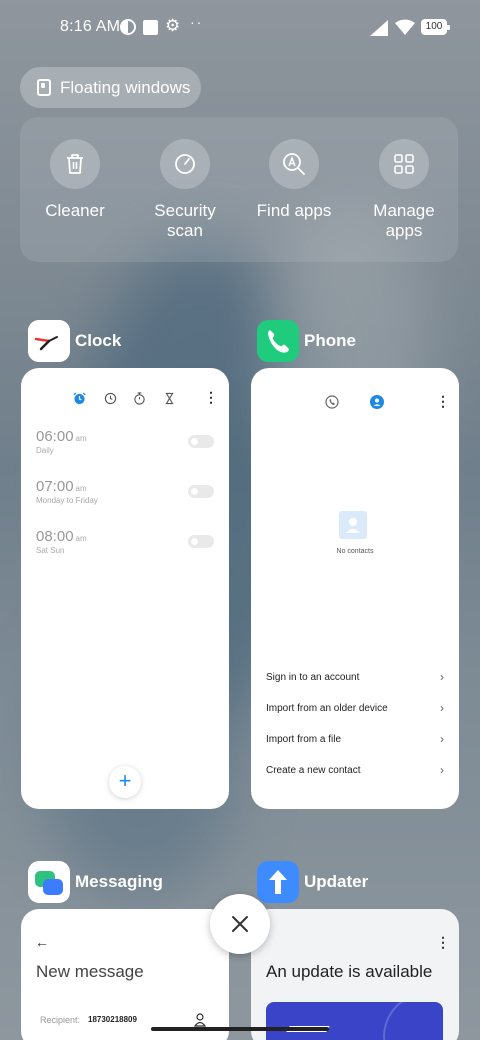 This screenshot has width=480, height=1040. Describe the element at coordinates (90, 26) in the screenshot. I see `status-time: 8:16 AM` at that location.